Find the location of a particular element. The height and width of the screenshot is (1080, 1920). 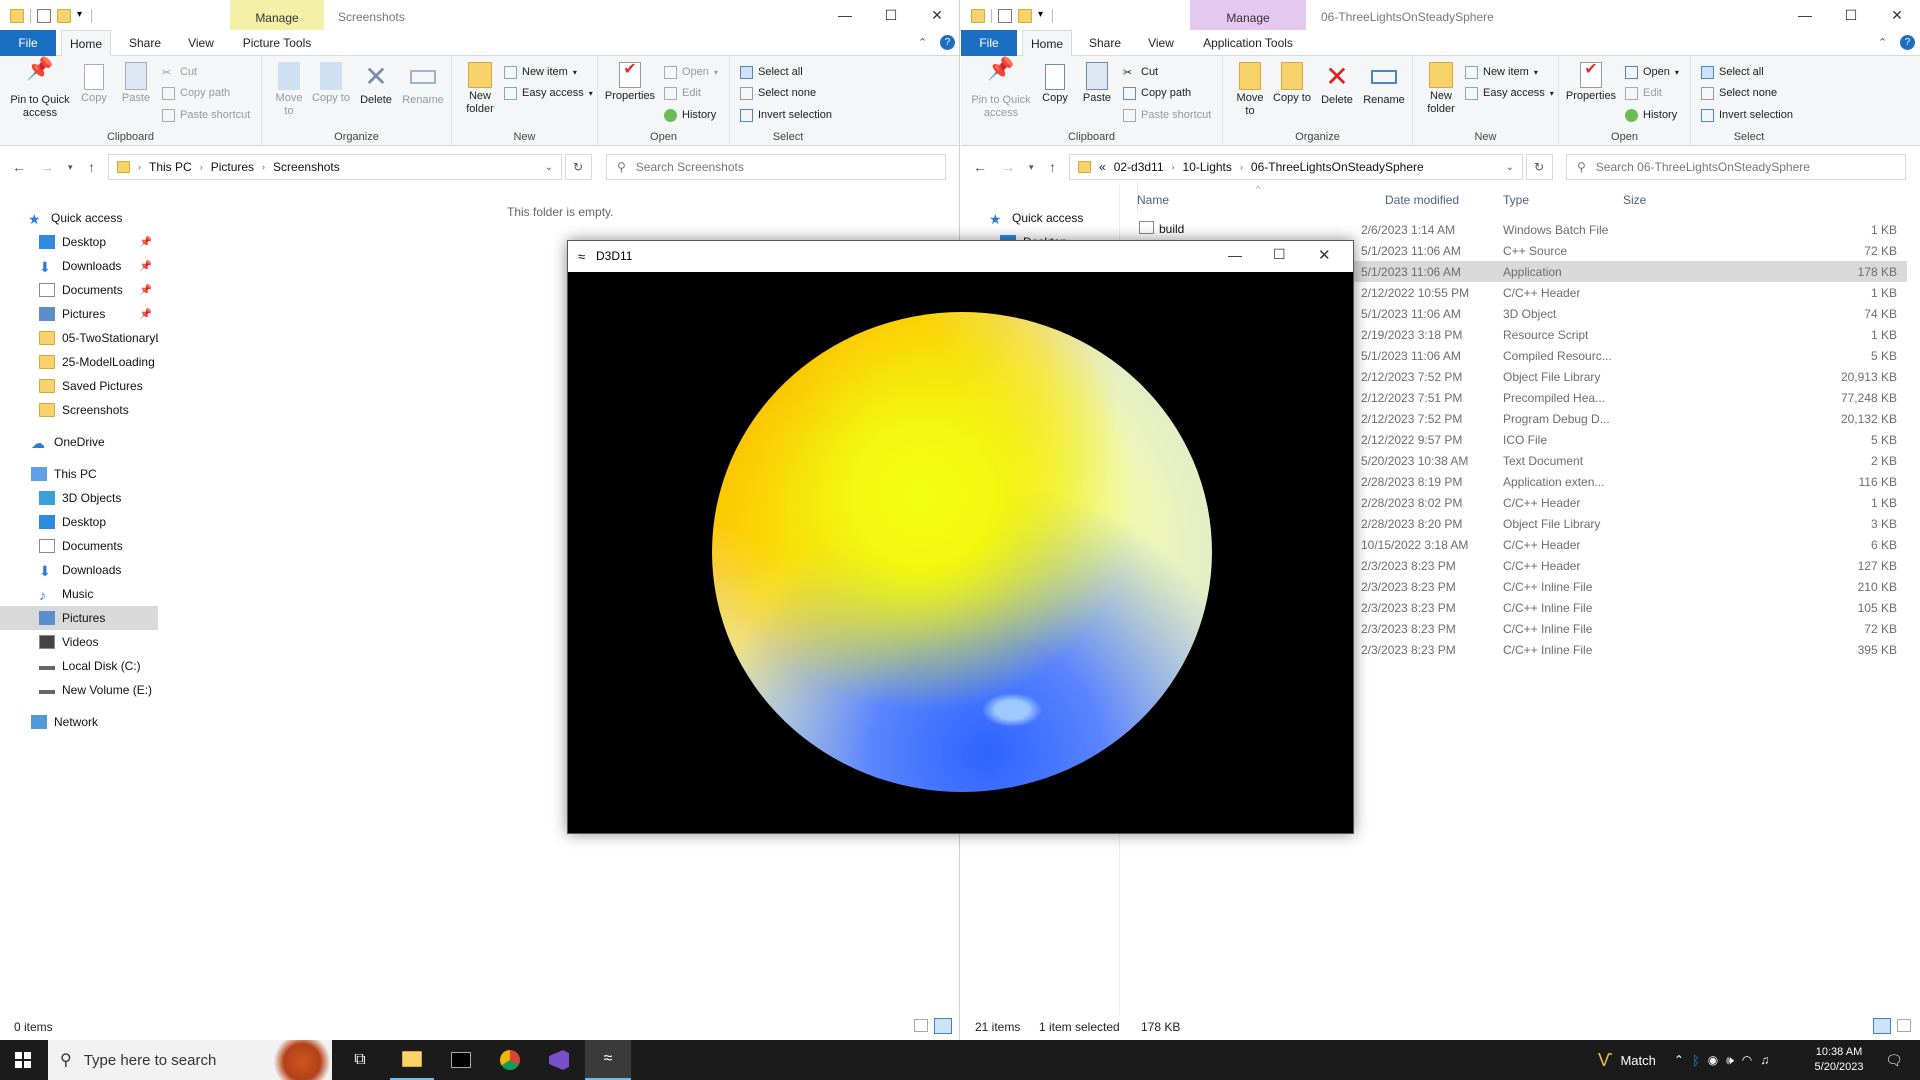

chrome-button is located at coordinates (510, 1060).